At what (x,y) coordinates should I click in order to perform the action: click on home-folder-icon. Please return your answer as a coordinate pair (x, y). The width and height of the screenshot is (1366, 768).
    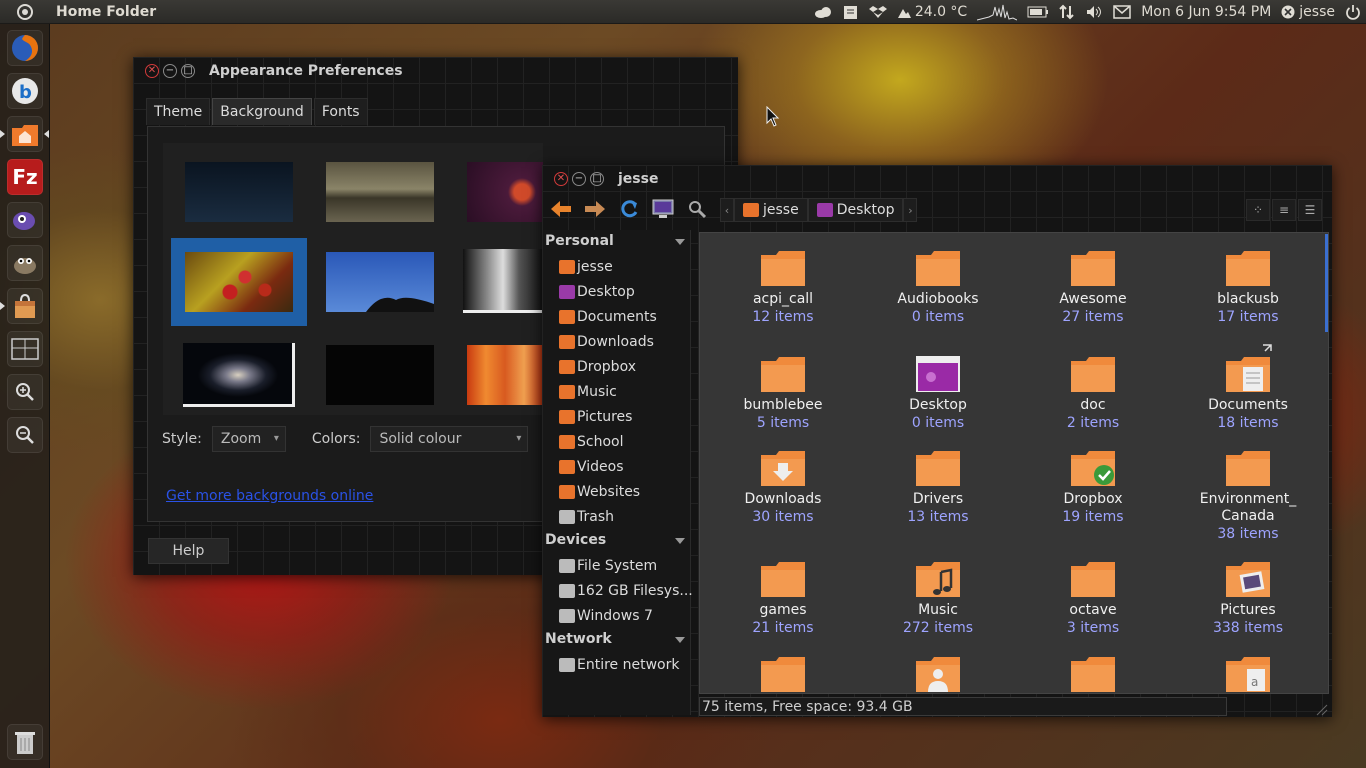
    Looking at the image, I should click on (25, 134).